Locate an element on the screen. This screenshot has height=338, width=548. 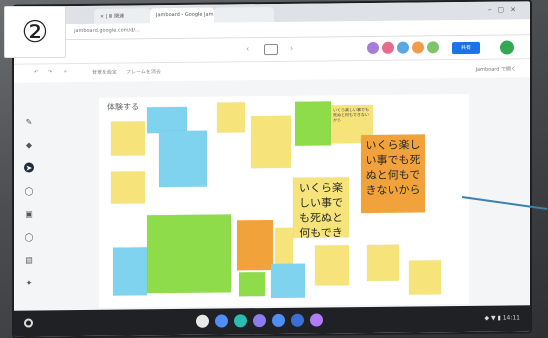
frame-bar-icon is located at coordinates (271, 49).